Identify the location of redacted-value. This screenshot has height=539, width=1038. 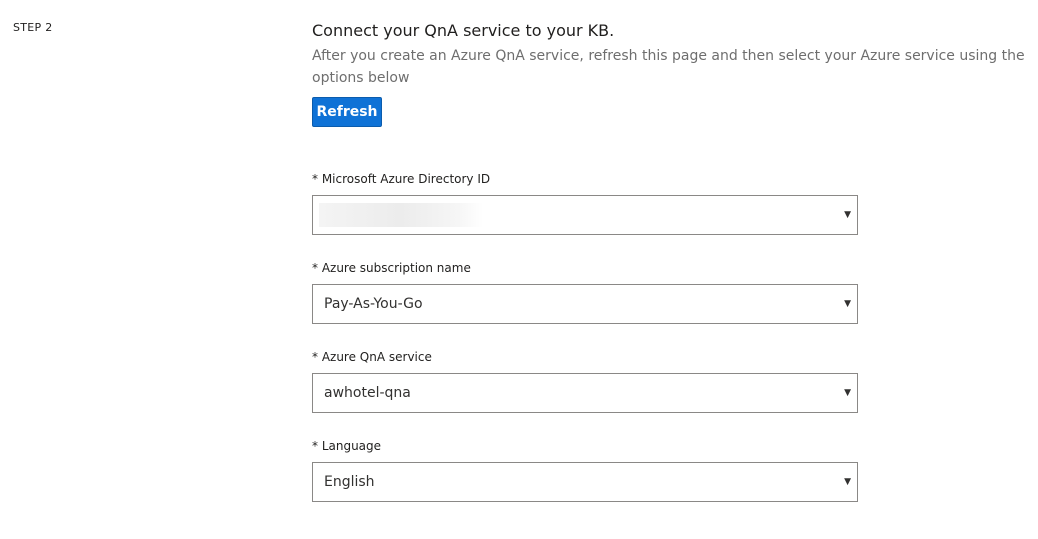
(401, 215).